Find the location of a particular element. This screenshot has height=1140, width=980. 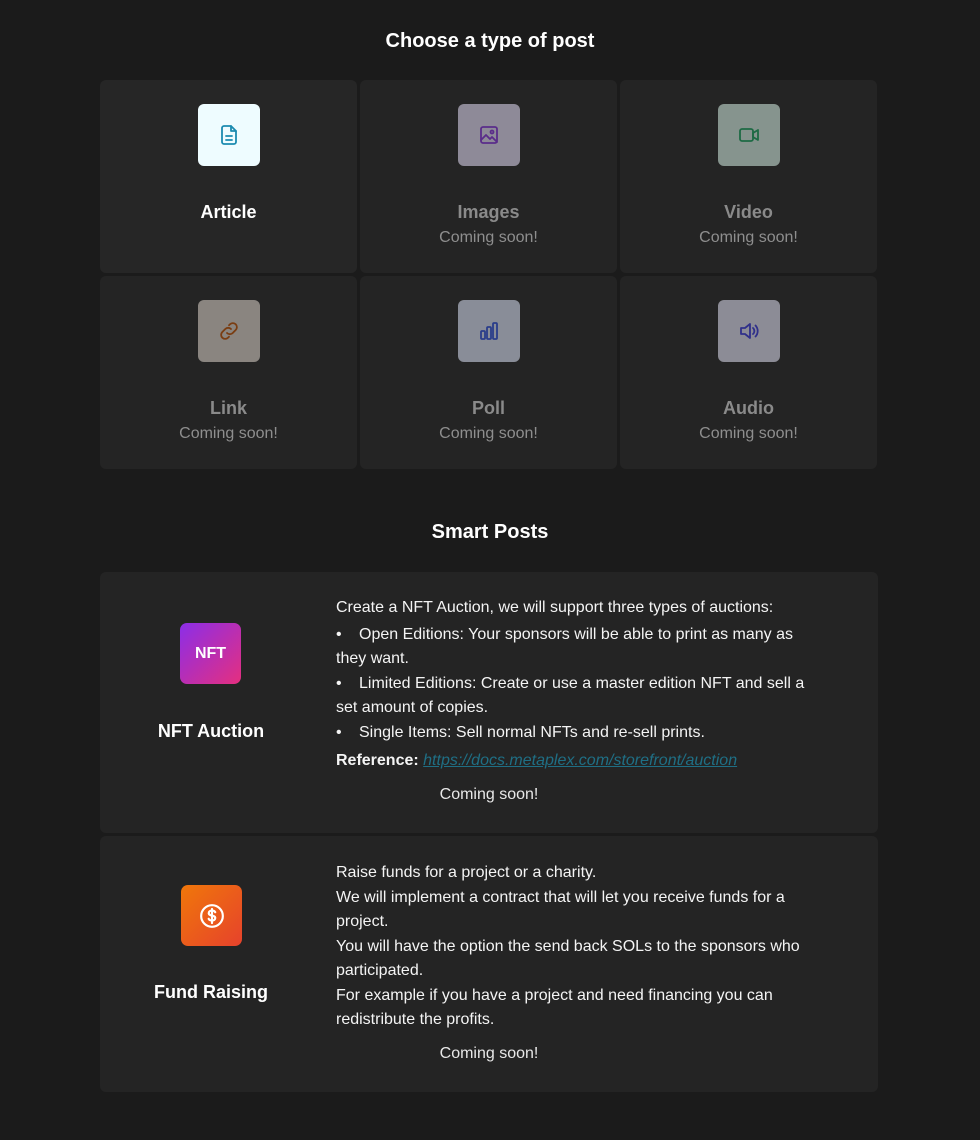

image-icon is located at coordinates (488, 135).